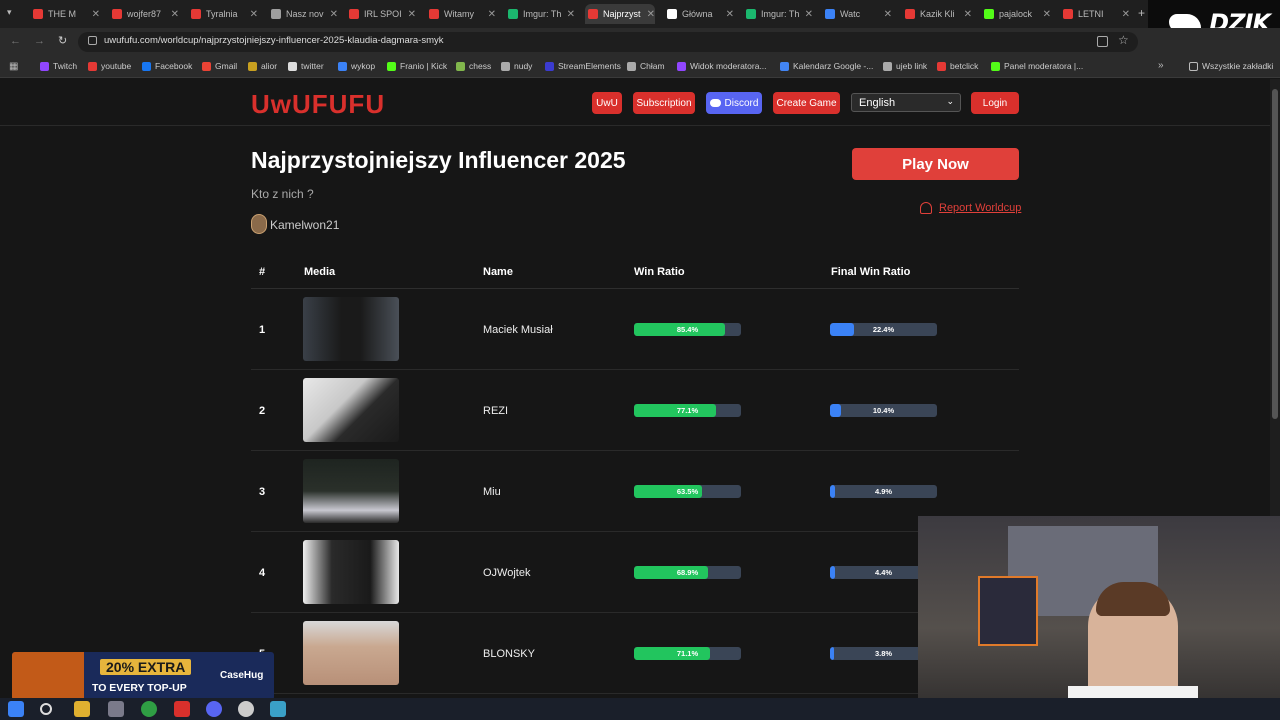 The image size is (1280, 720). Describe the element at coordinates (318, 104) in the screenshot. I see `site-logo: UwUFUFU` at that location.